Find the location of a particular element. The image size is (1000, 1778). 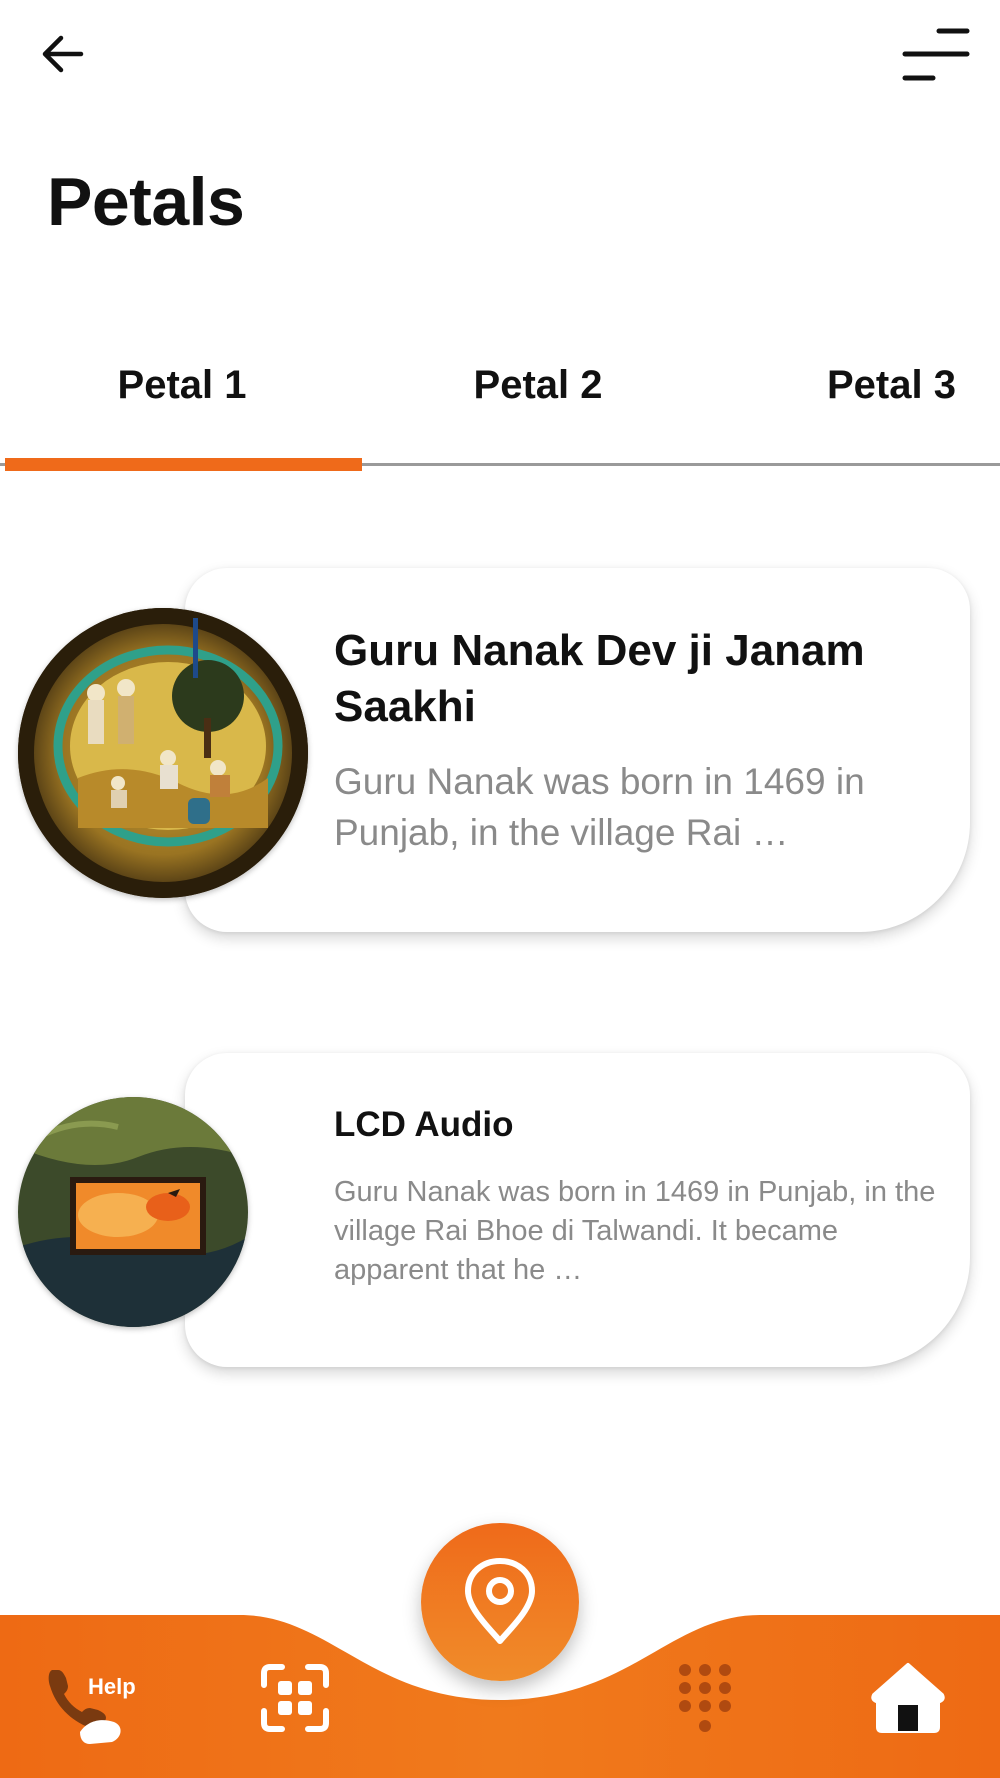

dialpad-icon is located at coordinates (705, 1698).